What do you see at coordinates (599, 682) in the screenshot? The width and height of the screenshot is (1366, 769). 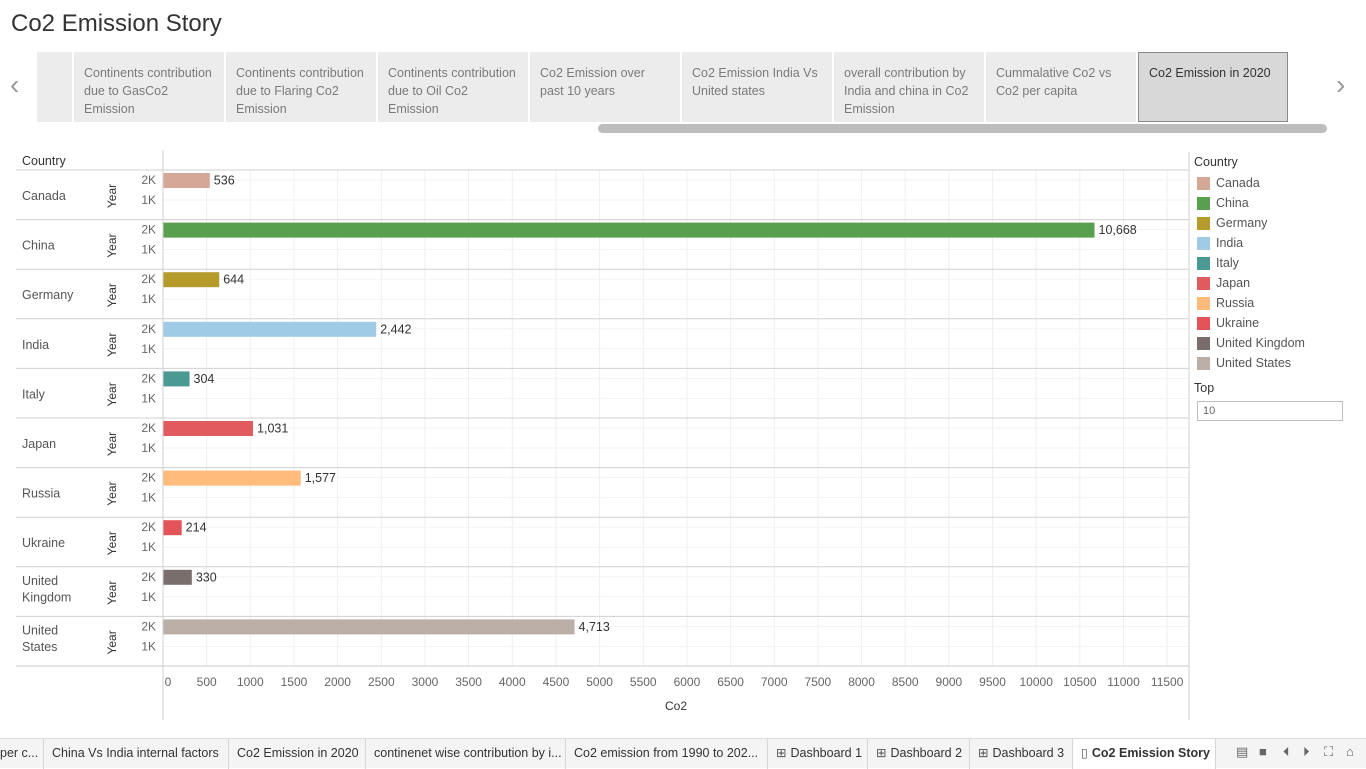 I see `x-tick-label: 5000` at bounding box center [599, 682].